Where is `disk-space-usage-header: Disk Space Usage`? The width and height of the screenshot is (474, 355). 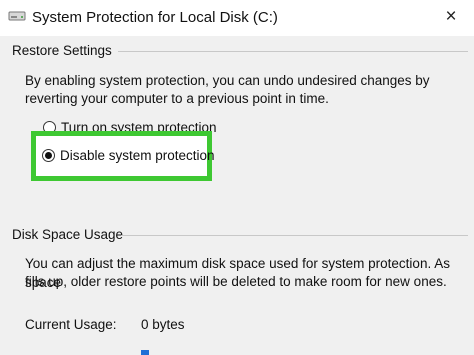 disk-space-usage-header: Disk Space Usage is located at coordinates (68, 234).